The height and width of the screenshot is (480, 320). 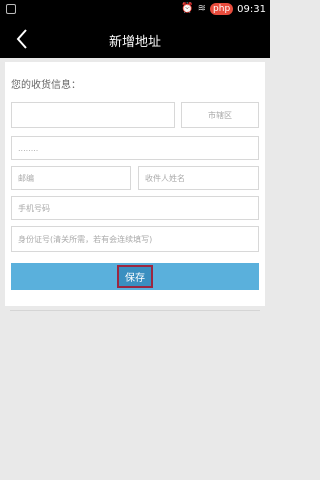 What do you see at coordinates (134, 42) in the screenshot?
I see `page-title: 新增地址` at bounding box center [134, 42].